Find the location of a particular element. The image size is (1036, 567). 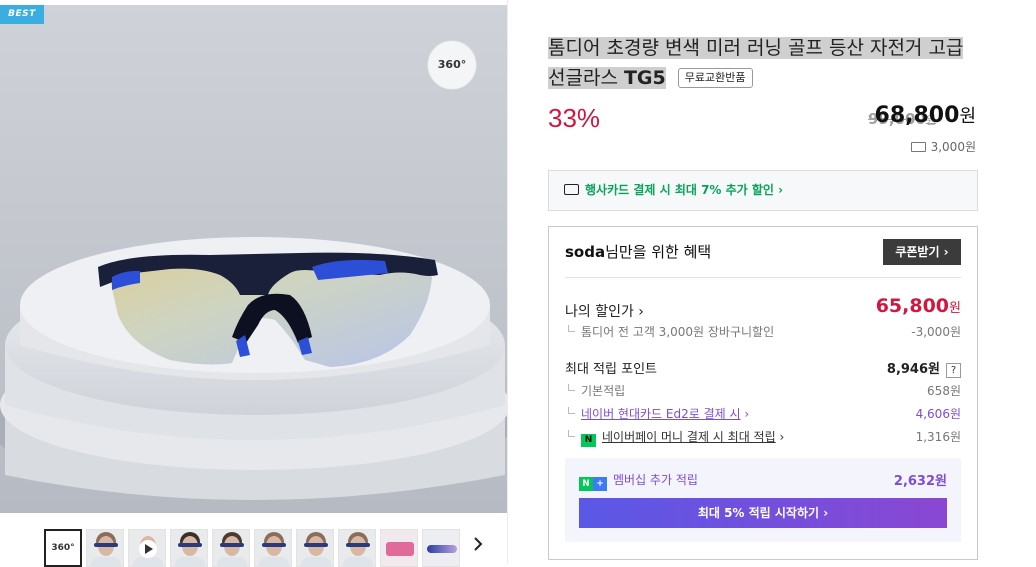

hyundai-card-label: 네이버 현대카드 Ed2로 결제 시 is located at coordinates (661, 414).